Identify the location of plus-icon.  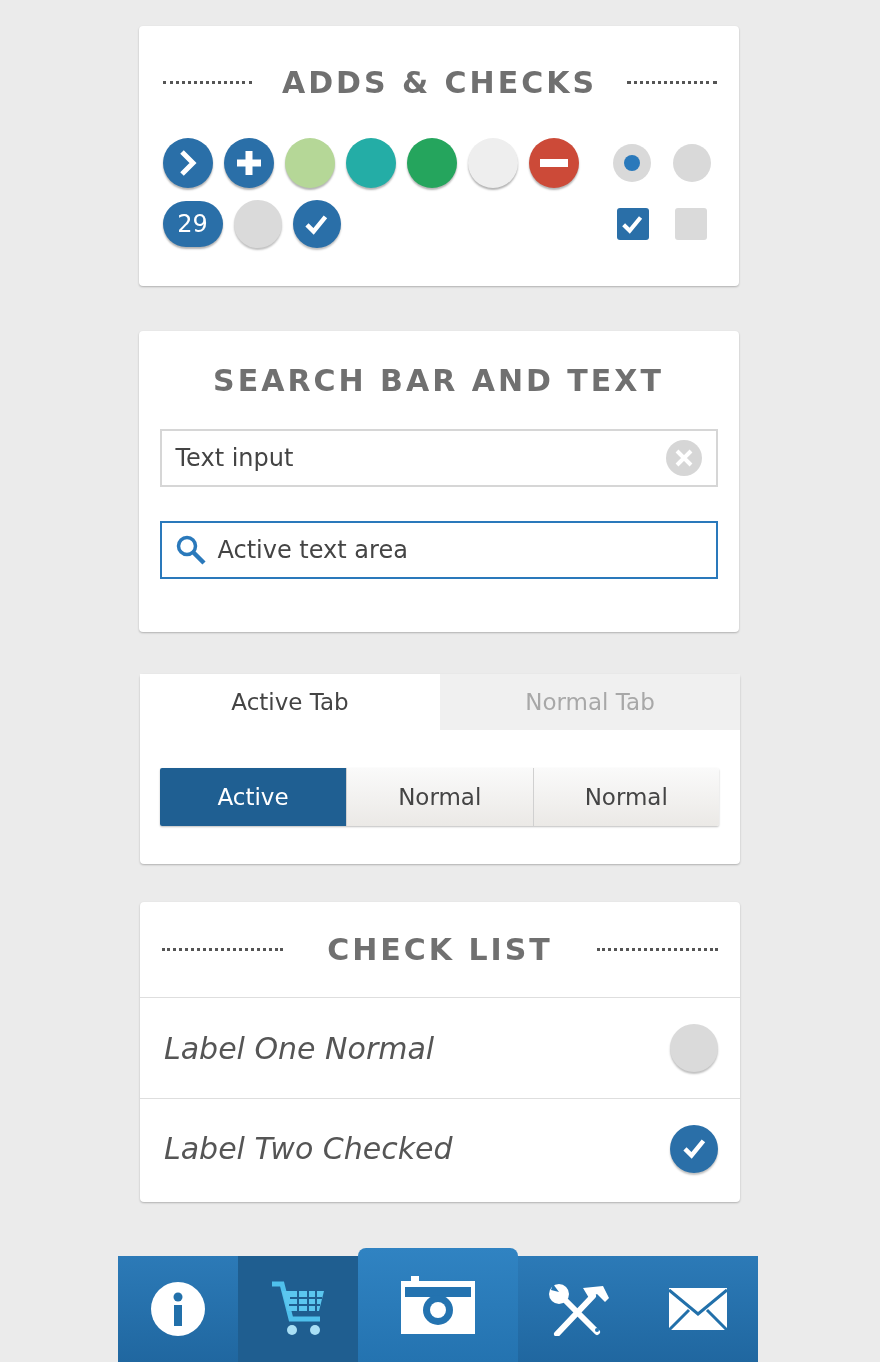
(248, 163).